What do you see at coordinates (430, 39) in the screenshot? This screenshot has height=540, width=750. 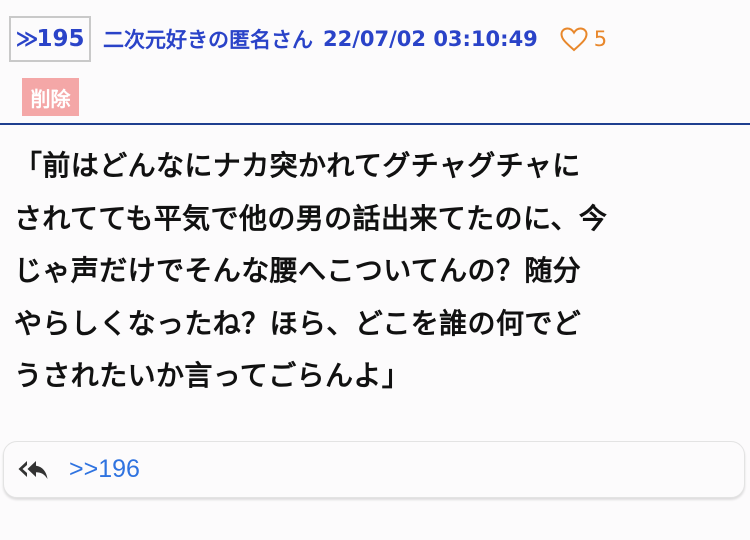 I see `post-datetime: 22/07/02 03:10:49` at bounding box center [430, 39].